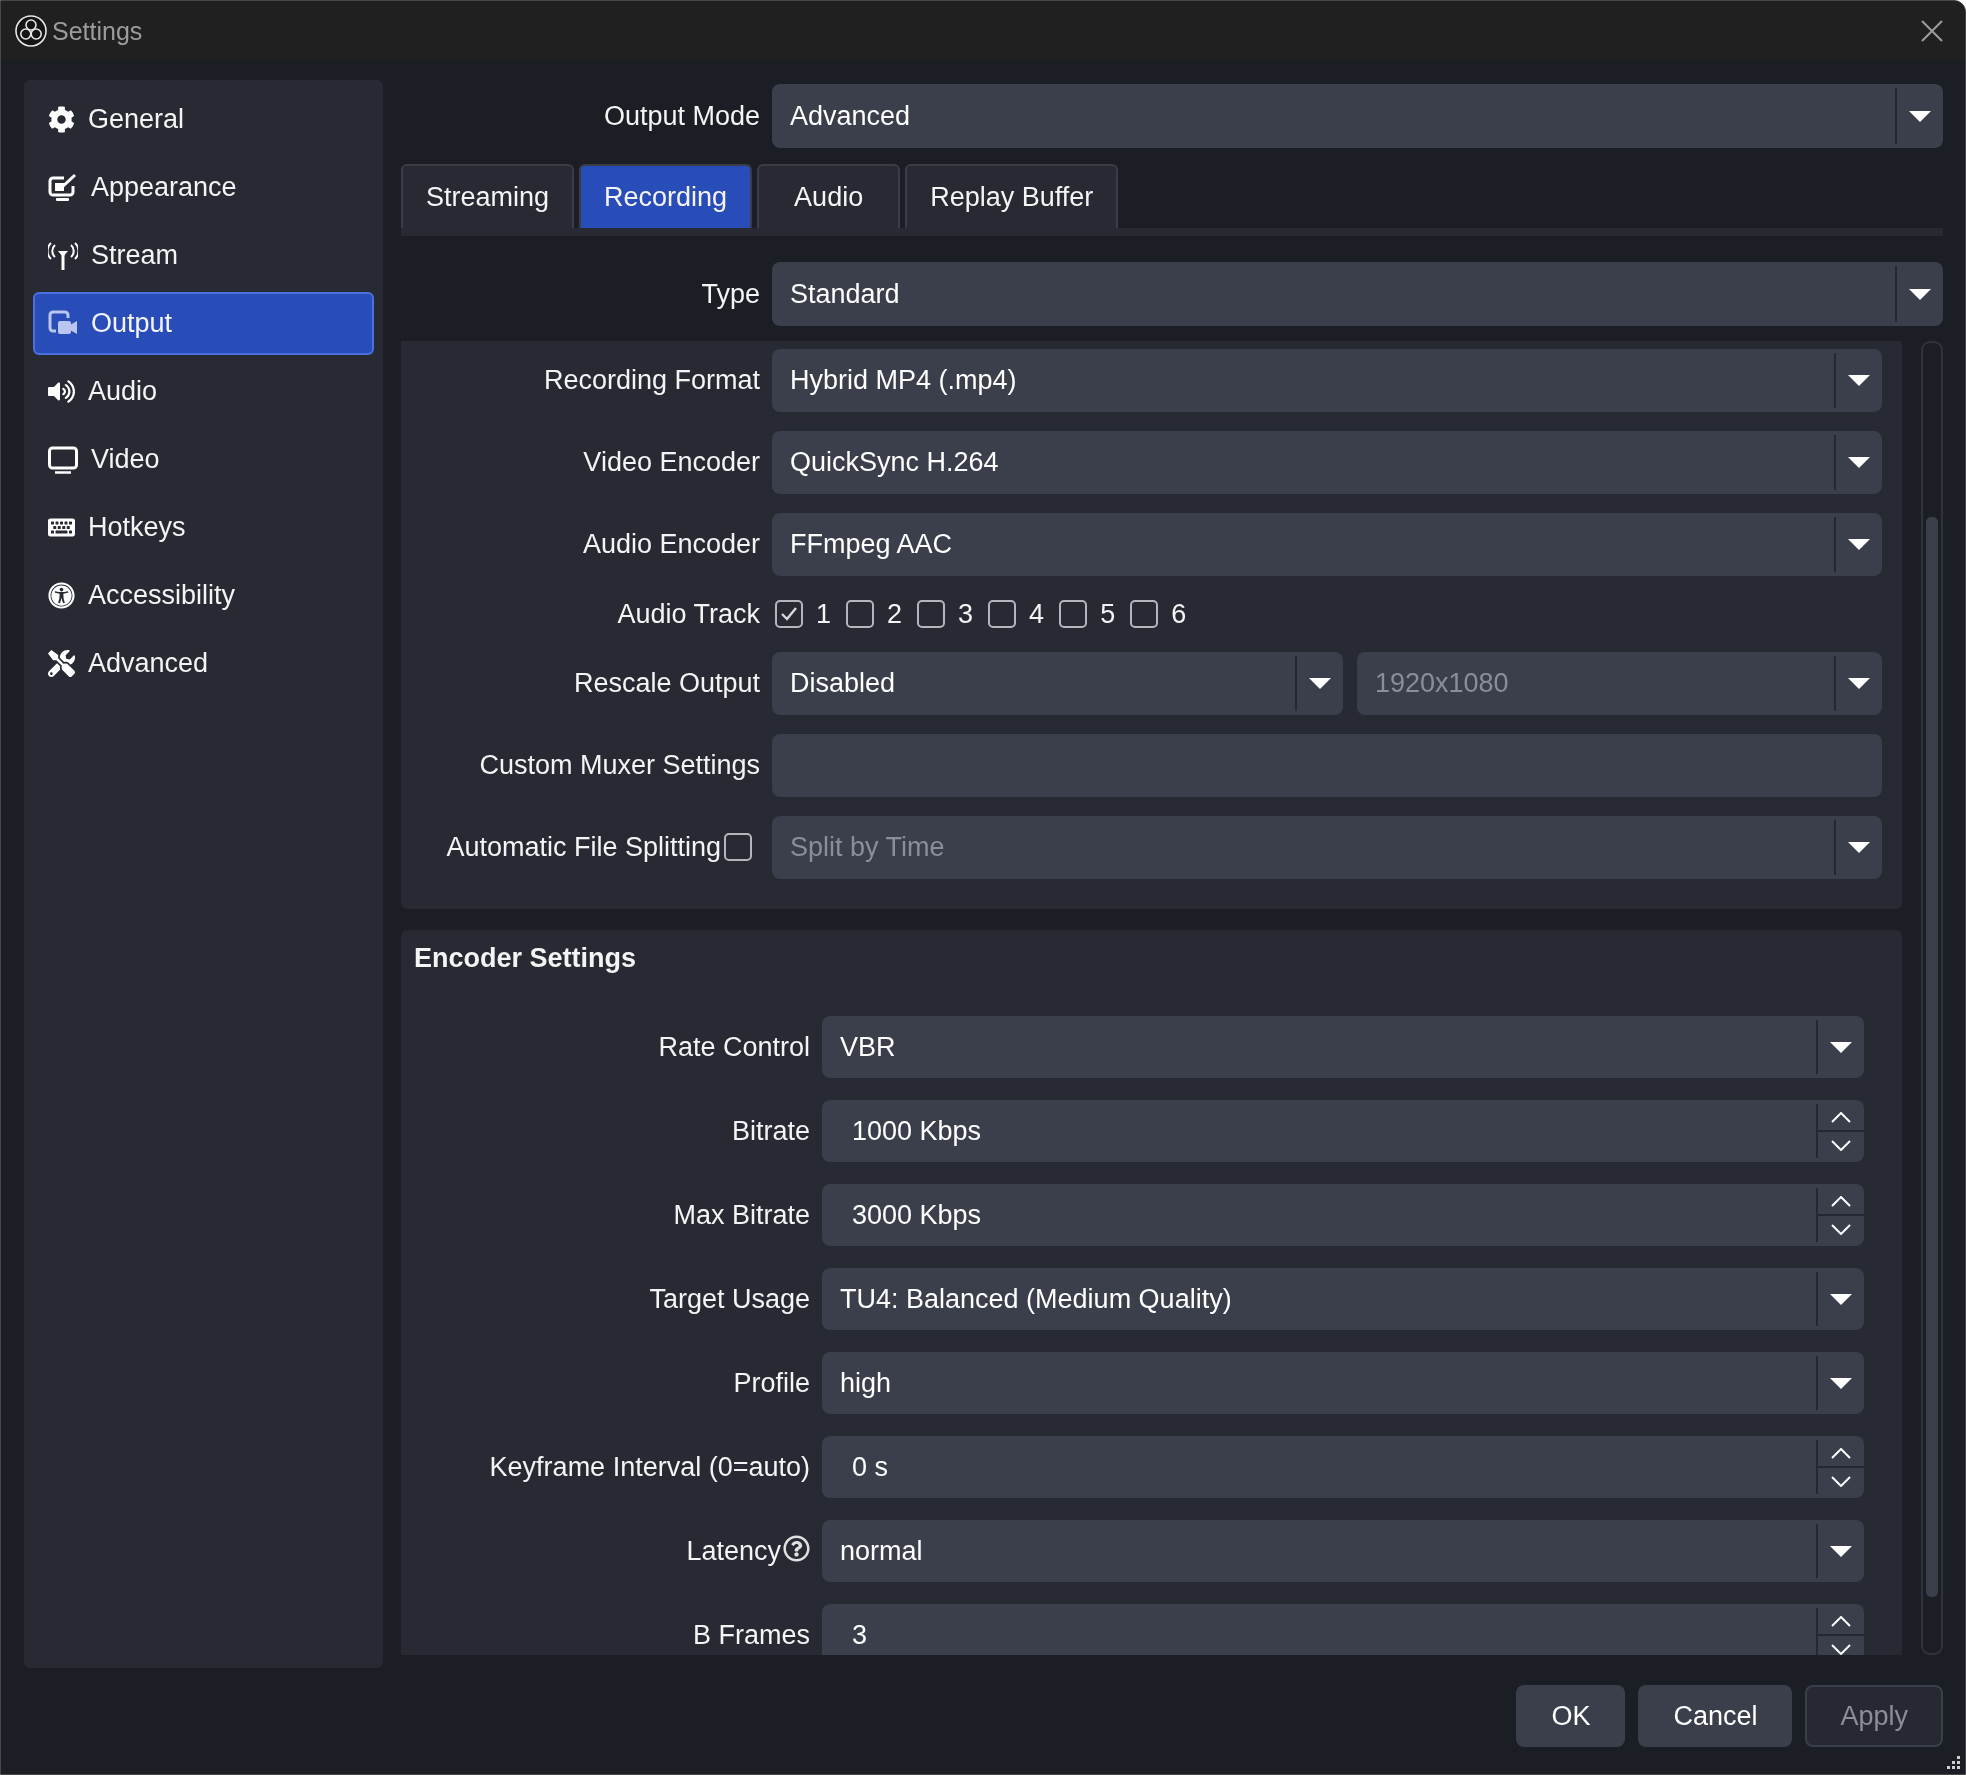 Image resolution: width=1966 pixels, height=1775 pixels. Describe the element at coordinates (1327, 462) in the screenshot. I see `dropdown: QuickSync H.264` at that location.